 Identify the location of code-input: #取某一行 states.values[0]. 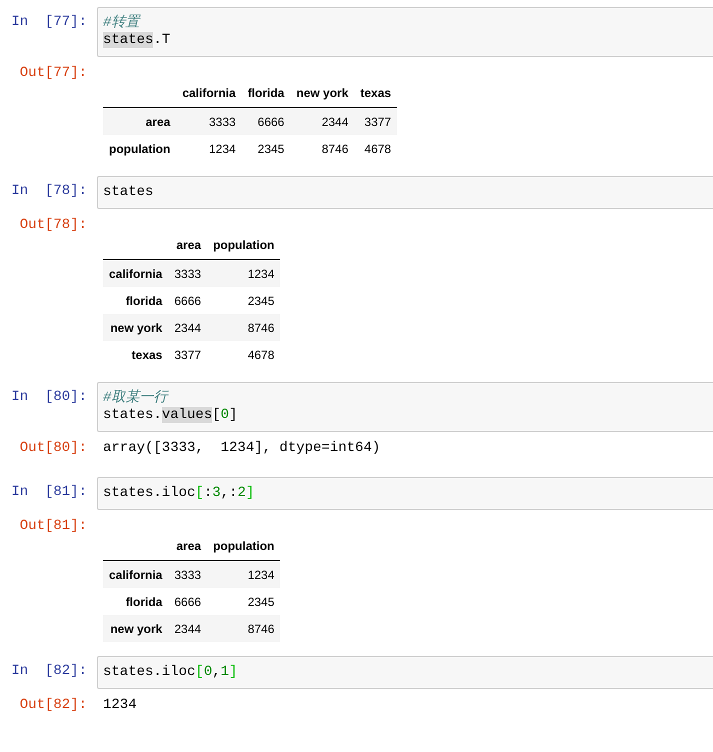
(405, 407).